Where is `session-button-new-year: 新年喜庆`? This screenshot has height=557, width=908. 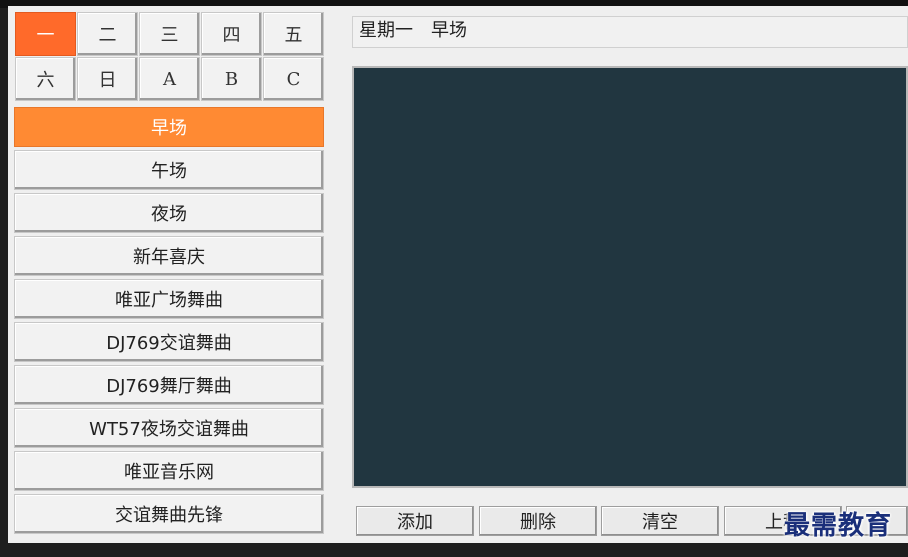
session-button-new-year: 新年喜庆 is located at coordinates (169, 256).